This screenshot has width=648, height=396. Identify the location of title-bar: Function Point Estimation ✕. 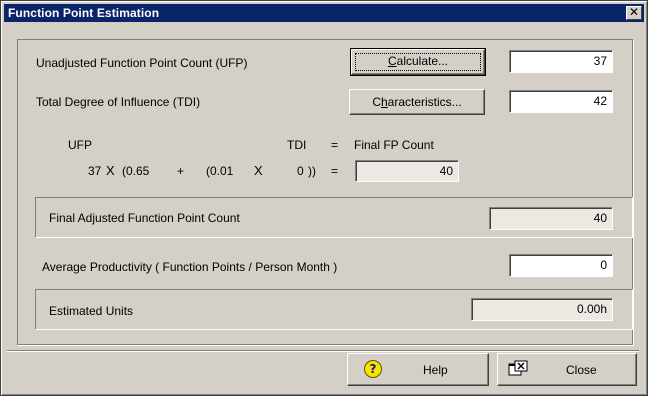
(324, 13).